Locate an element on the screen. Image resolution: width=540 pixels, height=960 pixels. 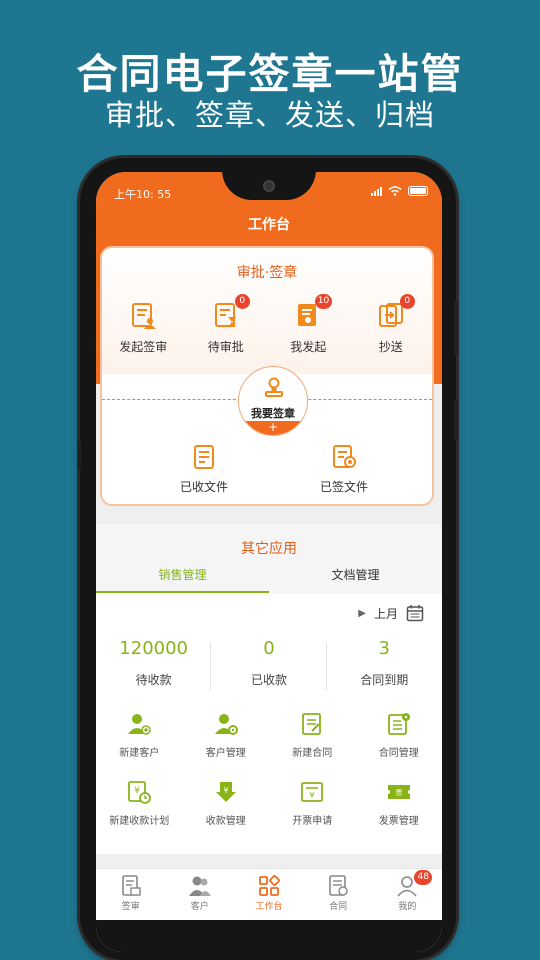
customer-settings-icon is located at coordinates (226, 724).